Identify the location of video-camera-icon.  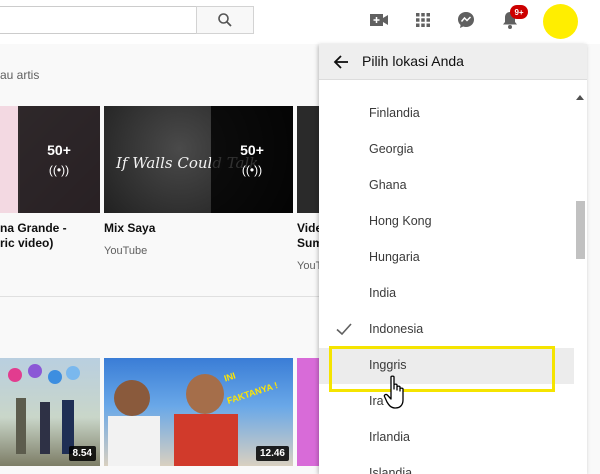
(379, 20).